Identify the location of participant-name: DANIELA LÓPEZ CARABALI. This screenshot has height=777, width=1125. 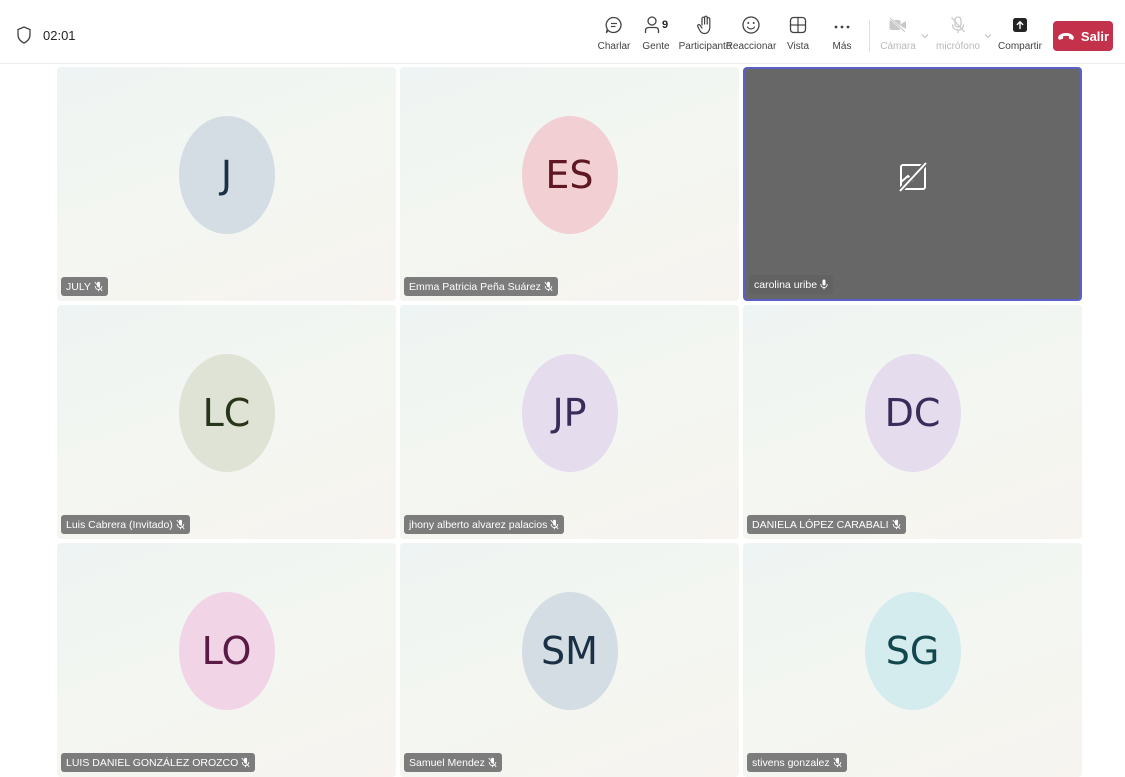
(820, 524).